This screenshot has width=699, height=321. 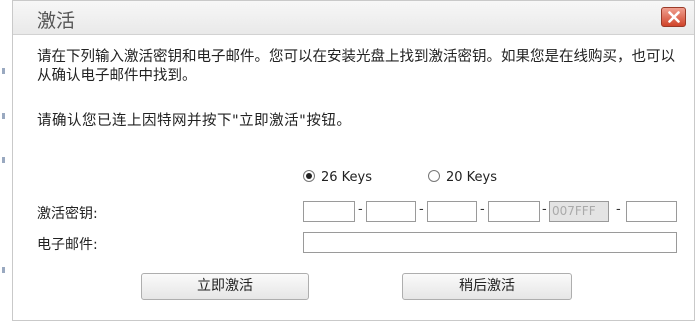 I want to click on close-button, so click(x=673, y=17).